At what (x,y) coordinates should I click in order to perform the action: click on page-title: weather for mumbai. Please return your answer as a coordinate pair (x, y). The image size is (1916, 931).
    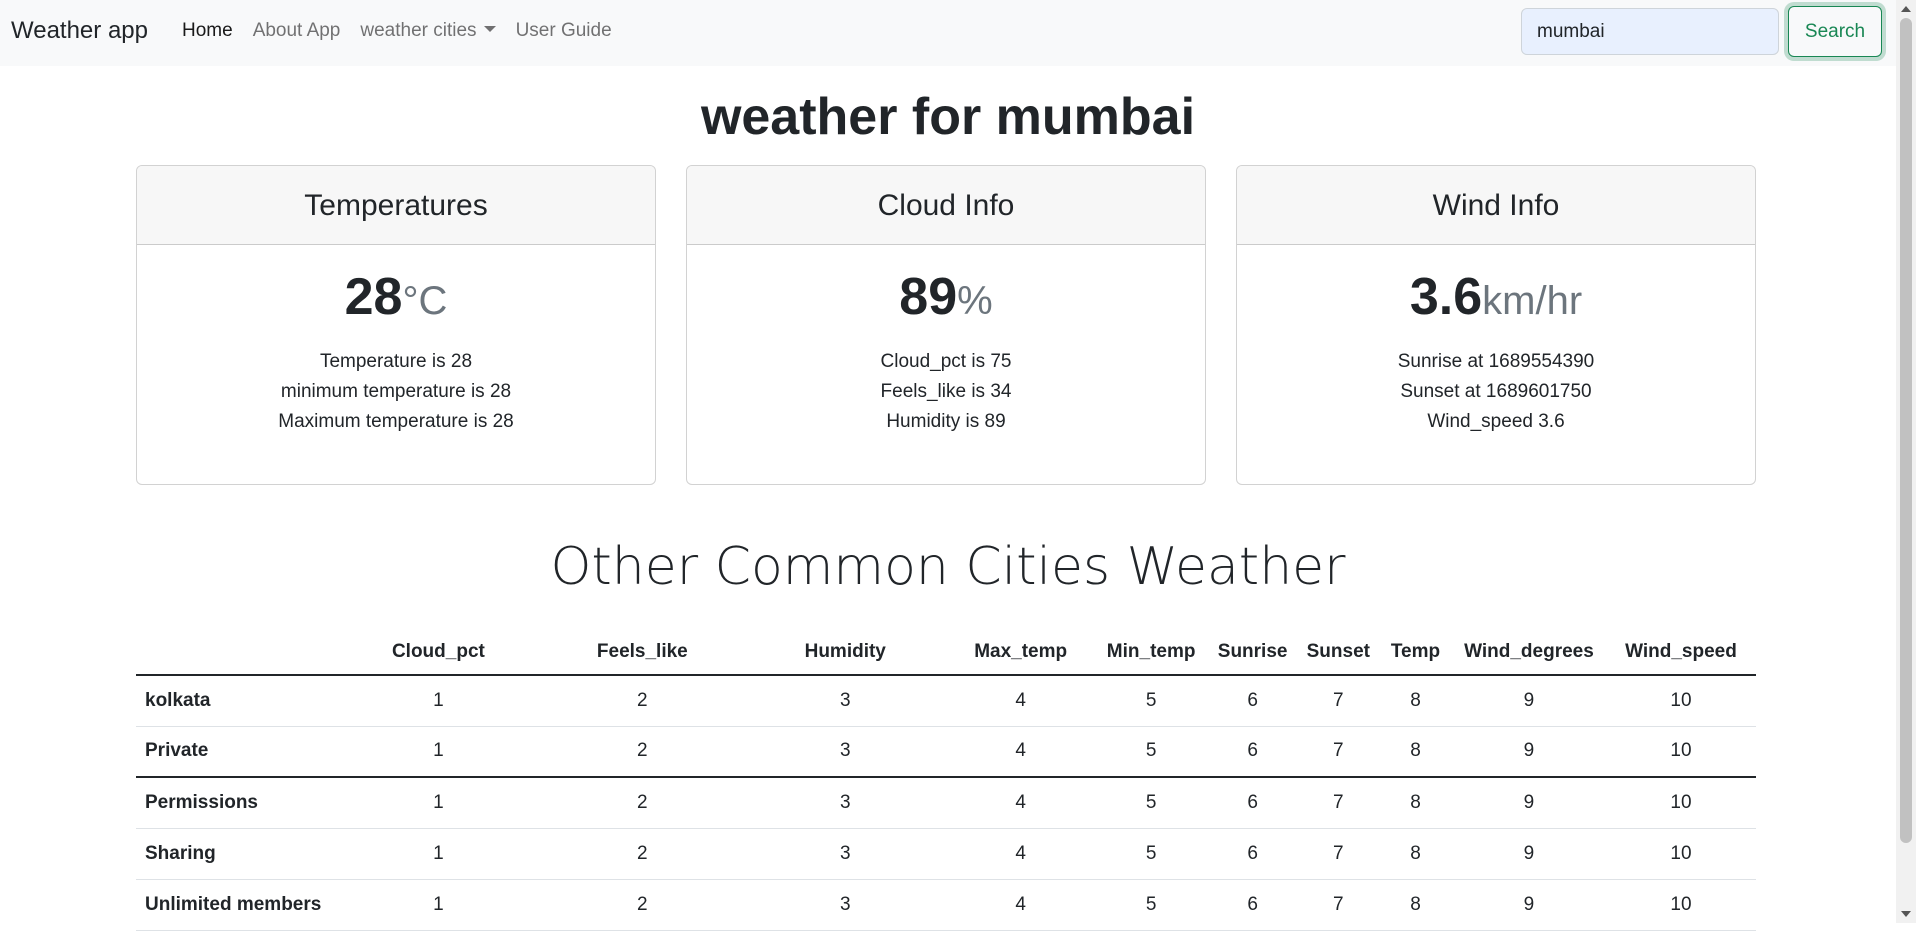
    Looking at the image, I should click on (948, 117).